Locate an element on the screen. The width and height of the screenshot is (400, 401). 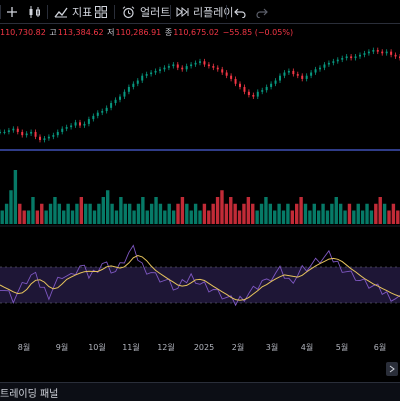
time-axis-label: 2월 is located at coordinates (238, 347).